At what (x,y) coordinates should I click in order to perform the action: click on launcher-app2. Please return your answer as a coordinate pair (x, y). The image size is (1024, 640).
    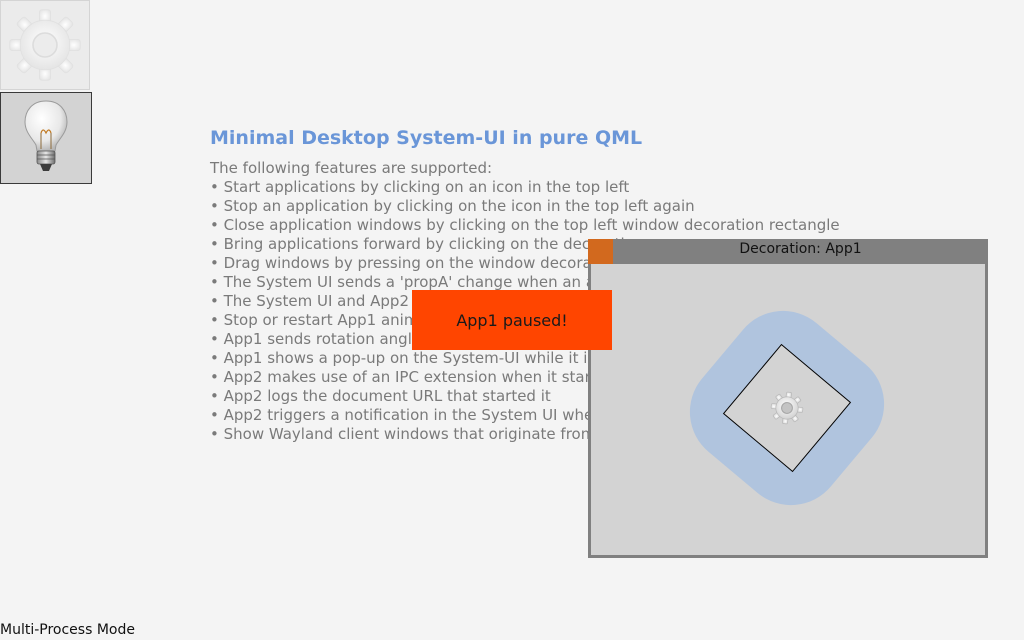
    Looking at the image, I should click on (46, 138).